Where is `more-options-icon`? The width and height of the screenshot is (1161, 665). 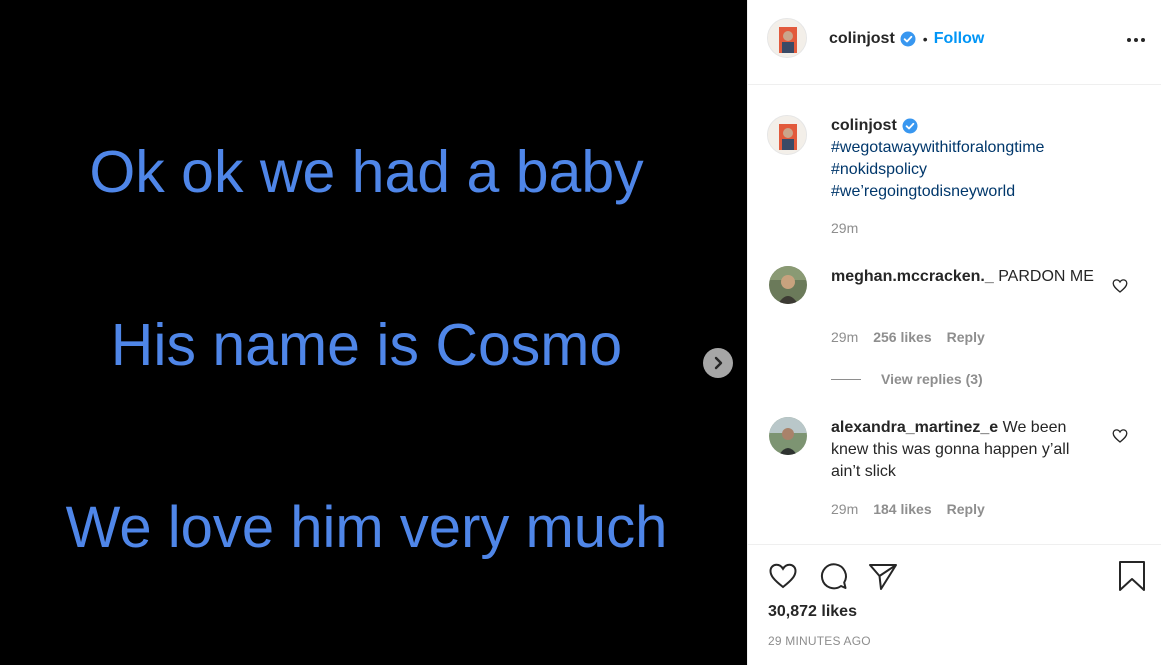
more-options-icon is located at coordinates (1136, 40).